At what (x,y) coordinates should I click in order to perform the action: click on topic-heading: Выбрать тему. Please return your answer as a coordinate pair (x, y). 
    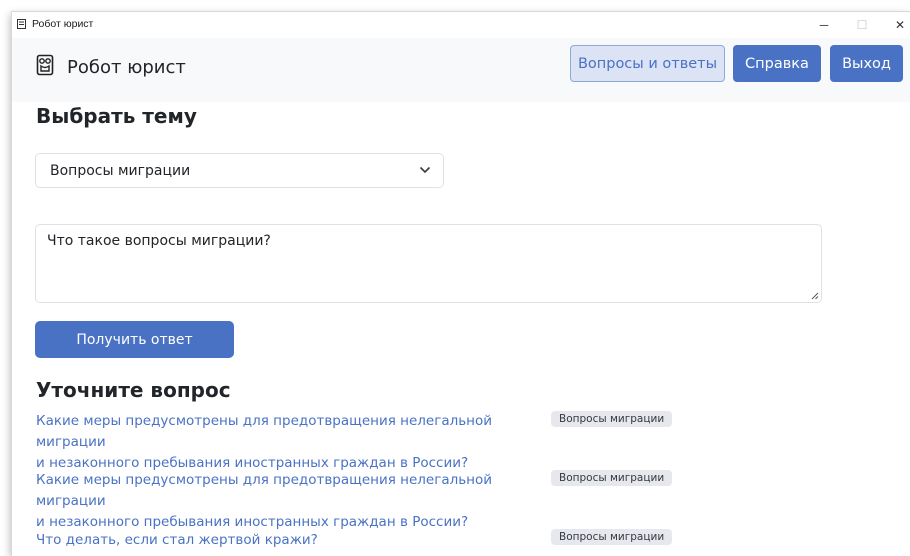
    Looking at the image, I should click on (116, 116).